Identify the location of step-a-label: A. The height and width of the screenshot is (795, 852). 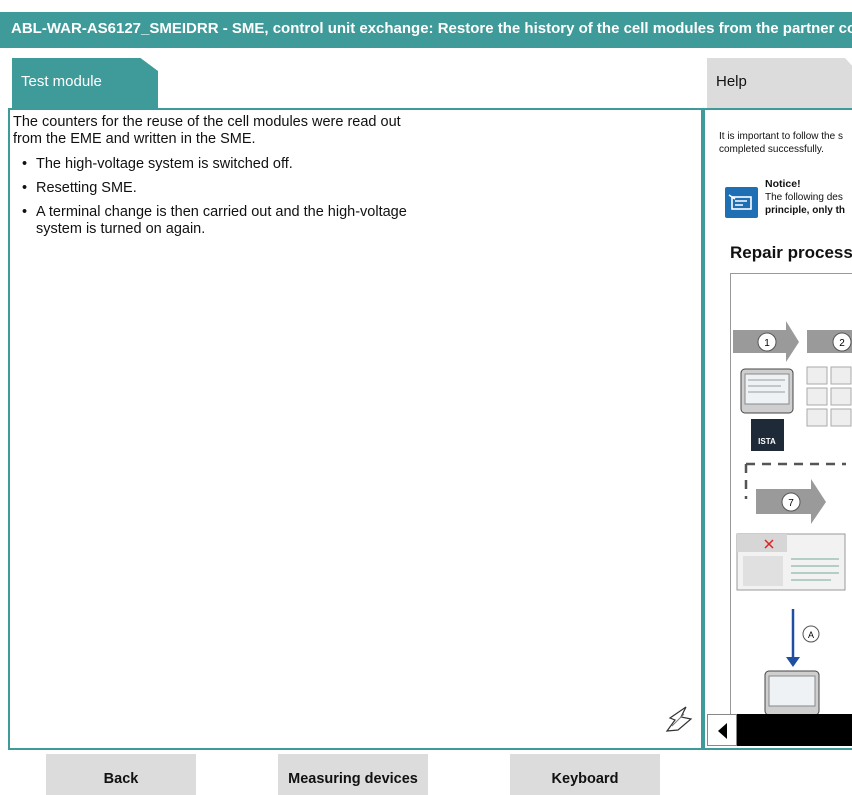
(811, 635).